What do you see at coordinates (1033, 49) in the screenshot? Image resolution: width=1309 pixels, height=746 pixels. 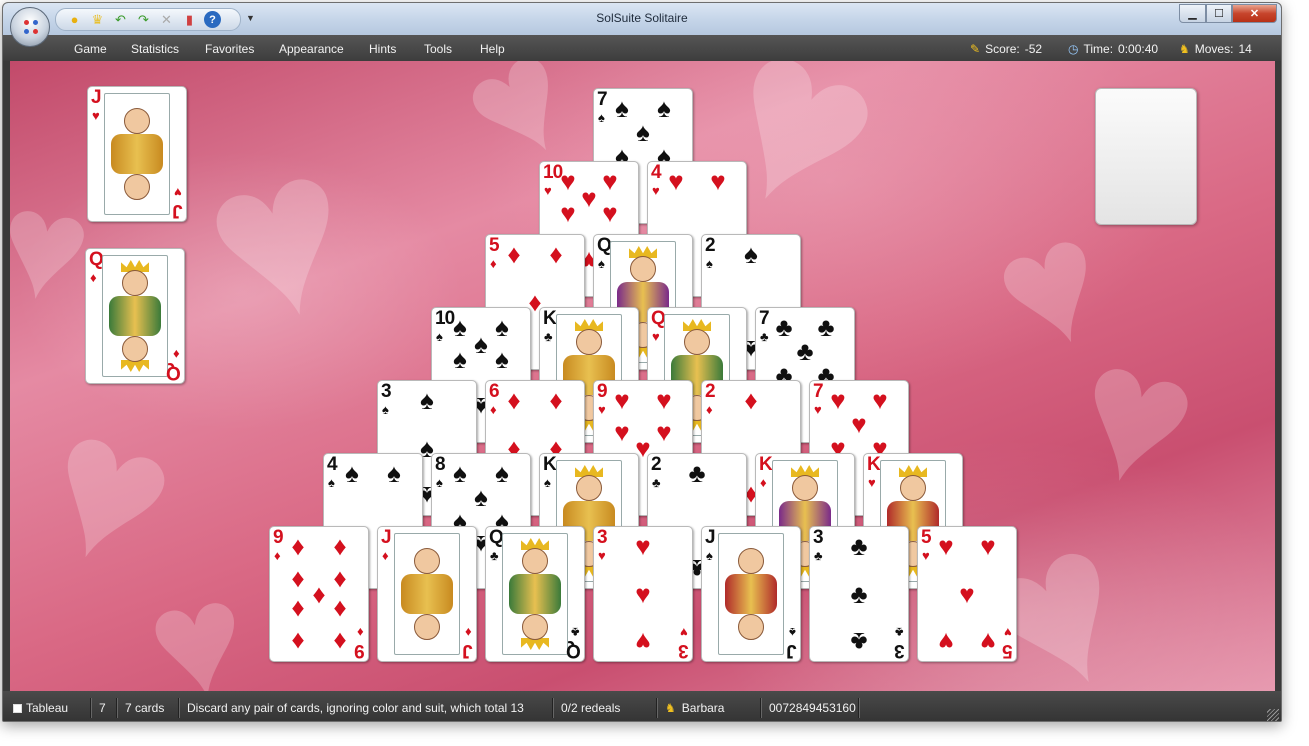 I see `score-value: -52` at bounding box center [1033, 49].